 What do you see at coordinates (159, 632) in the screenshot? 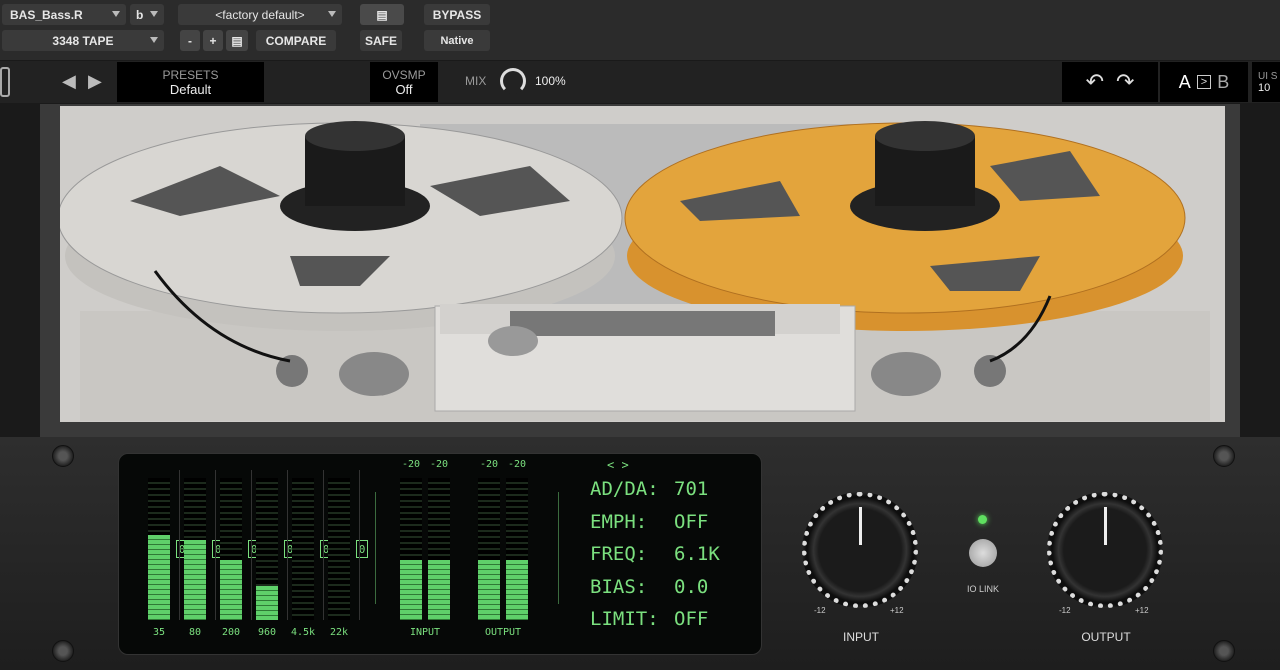
I see `band-label: 35` at bounding box center [159, 632].